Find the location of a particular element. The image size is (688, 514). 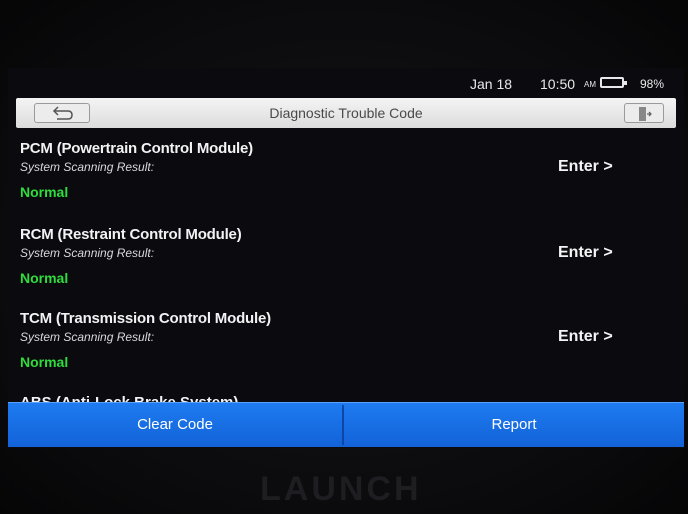

exit-button is located at coordinates (644, 113).